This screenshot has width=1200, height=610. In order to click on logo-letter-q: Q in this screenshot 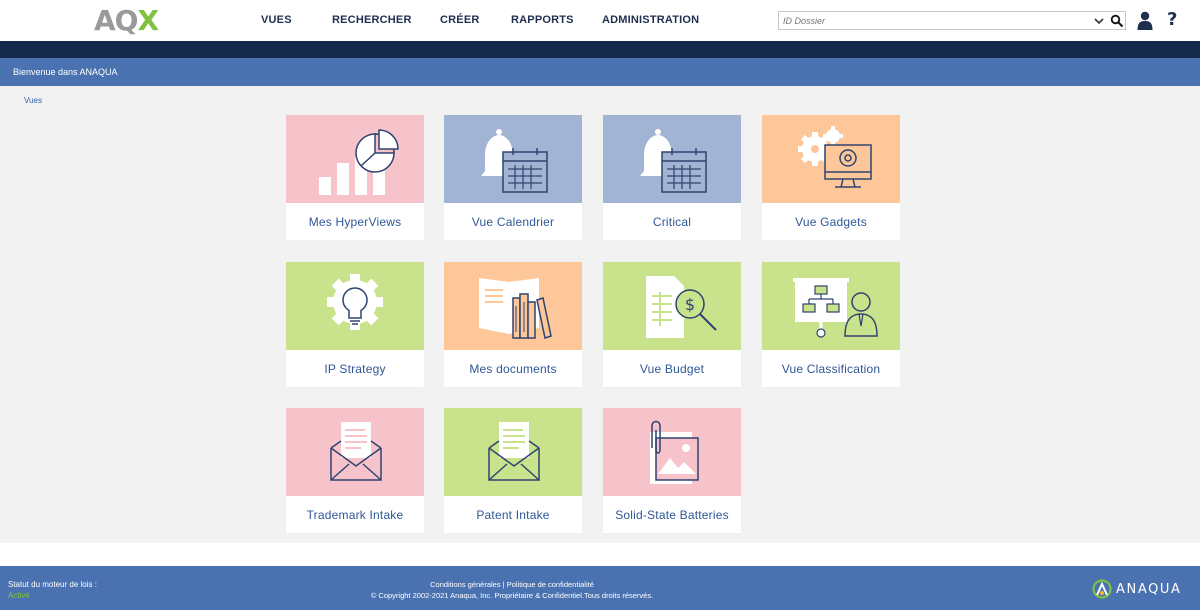, I will do `click(126, 20)`.